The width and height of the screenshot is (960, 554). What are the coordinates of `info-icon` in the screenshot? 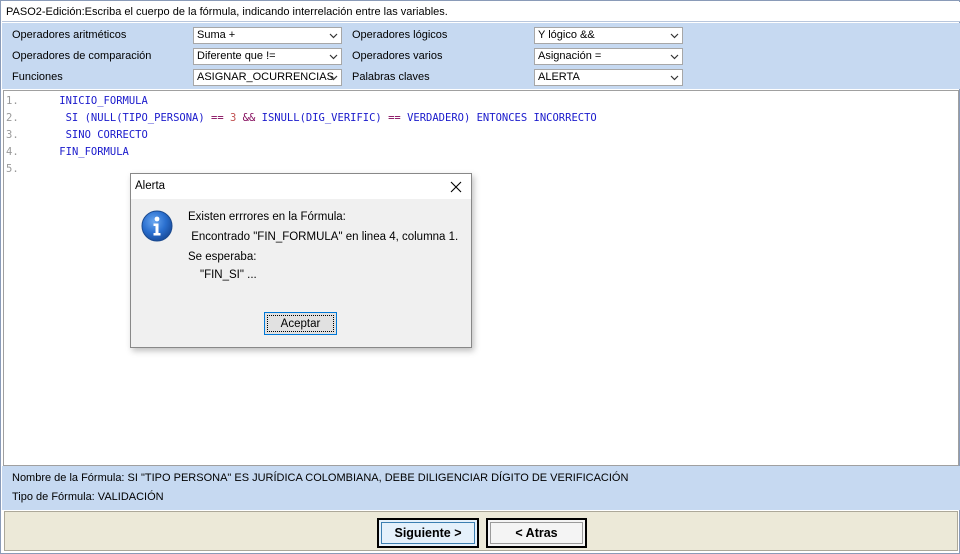 It's located at (157, 226).